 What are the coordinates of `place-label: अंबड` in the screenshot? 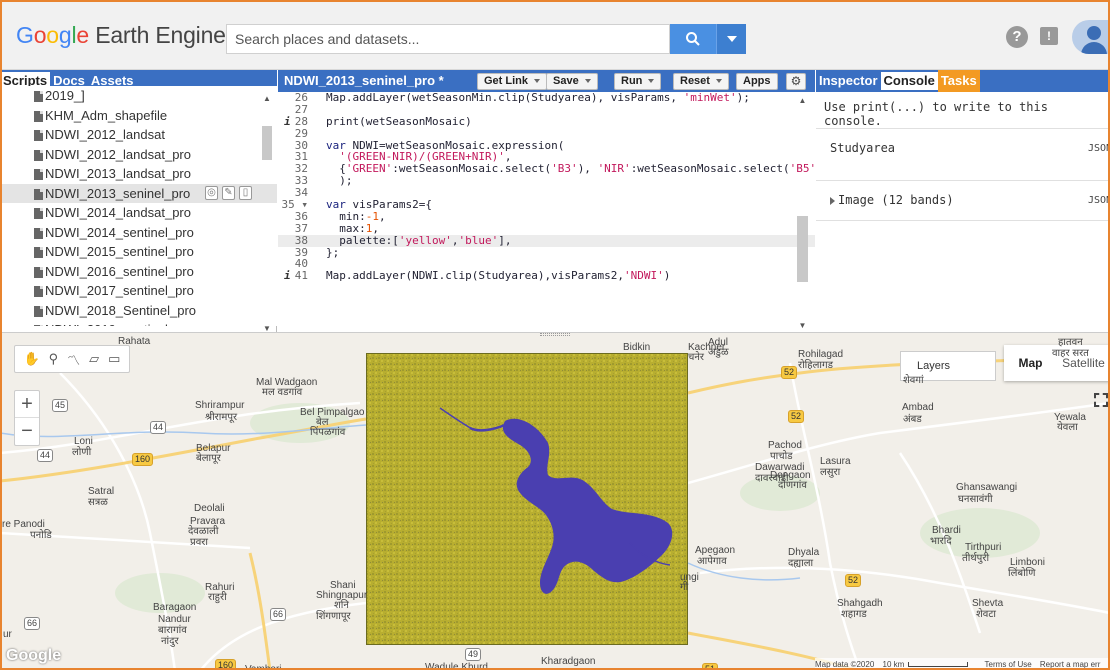 It's located at (912, 419).